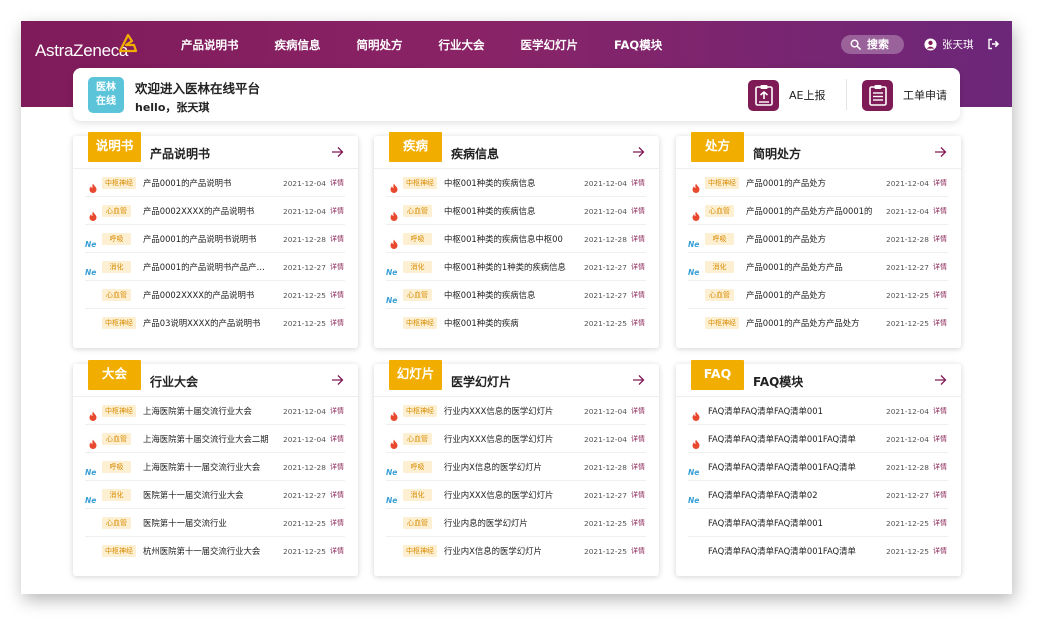 Image resolution: width=1054 pixels, height=636 pixels. I want to click on list-item: 呼吸 中枢001种类的疾病信息中枢00 2021-12-28 详情, so click(516, 239).